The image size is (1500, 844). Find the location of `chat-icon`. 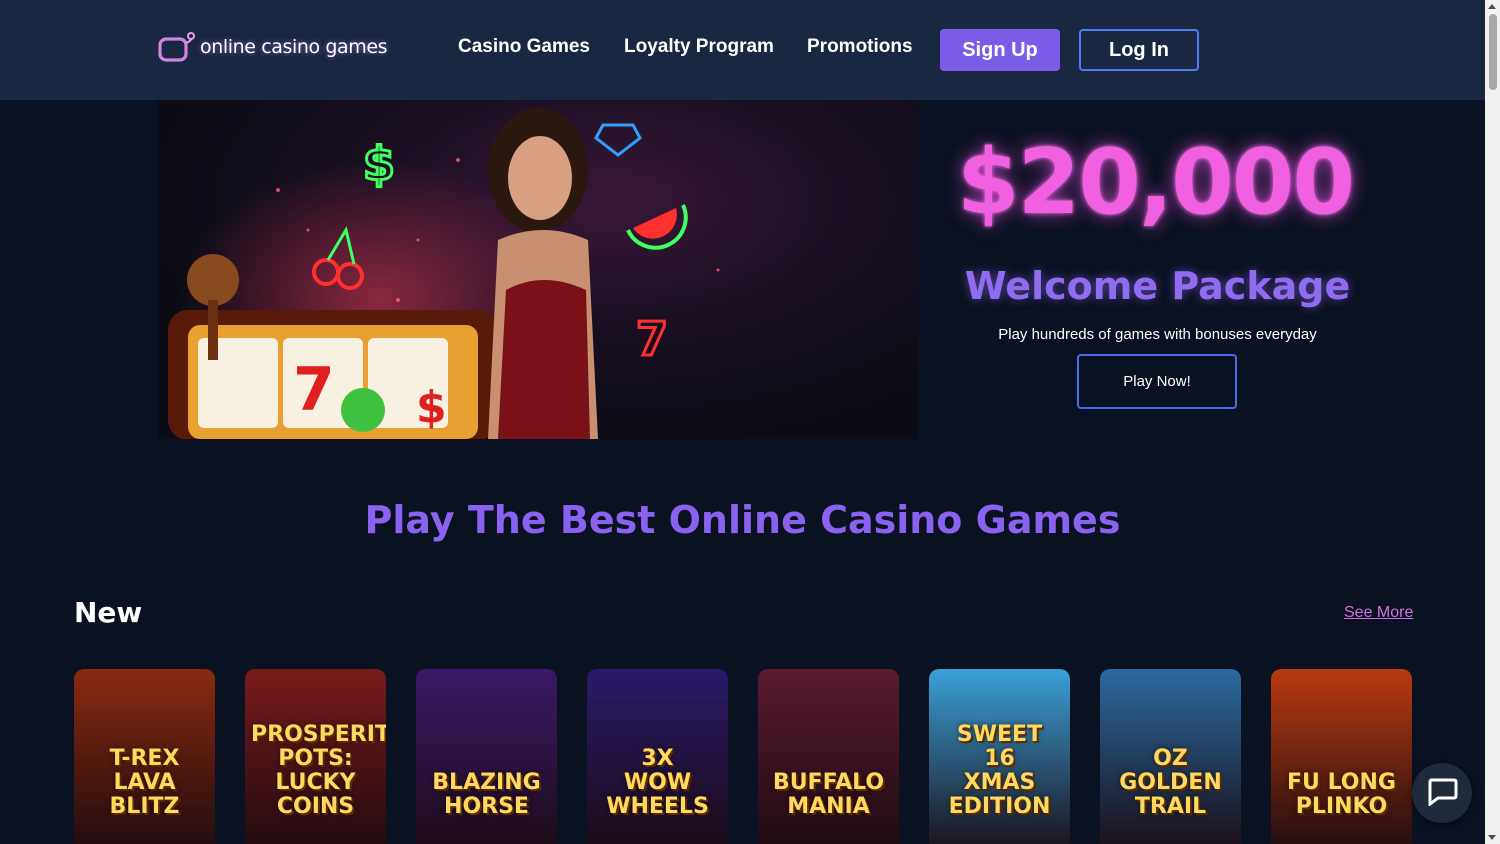

chat-icon is located at coordinates (1442, 793).